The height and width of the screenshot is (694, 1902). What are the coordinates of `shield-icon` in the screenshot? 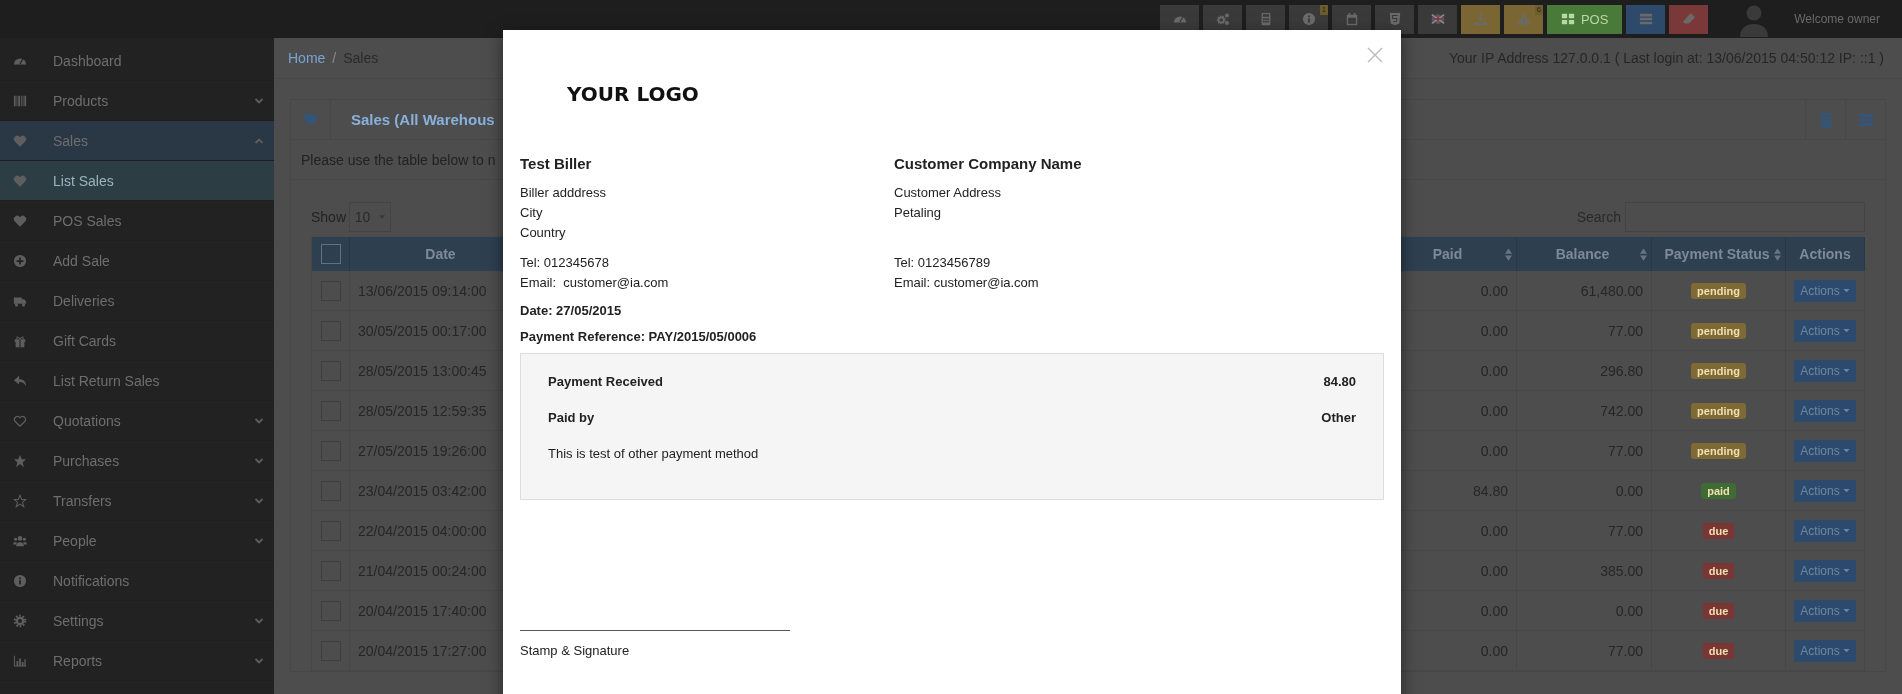 It's located at (1394, 19).